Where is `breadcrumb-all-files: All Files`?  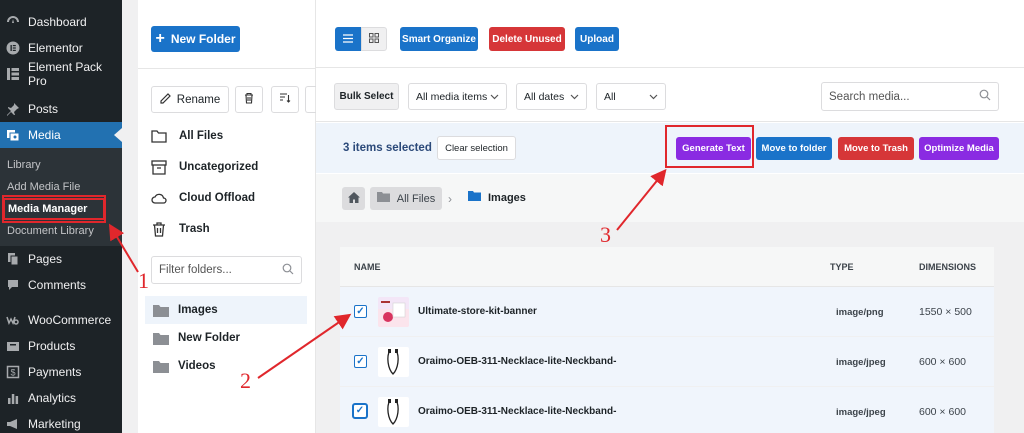 breadcrumb-all-files: All Files is located at coordinates (406, 198).